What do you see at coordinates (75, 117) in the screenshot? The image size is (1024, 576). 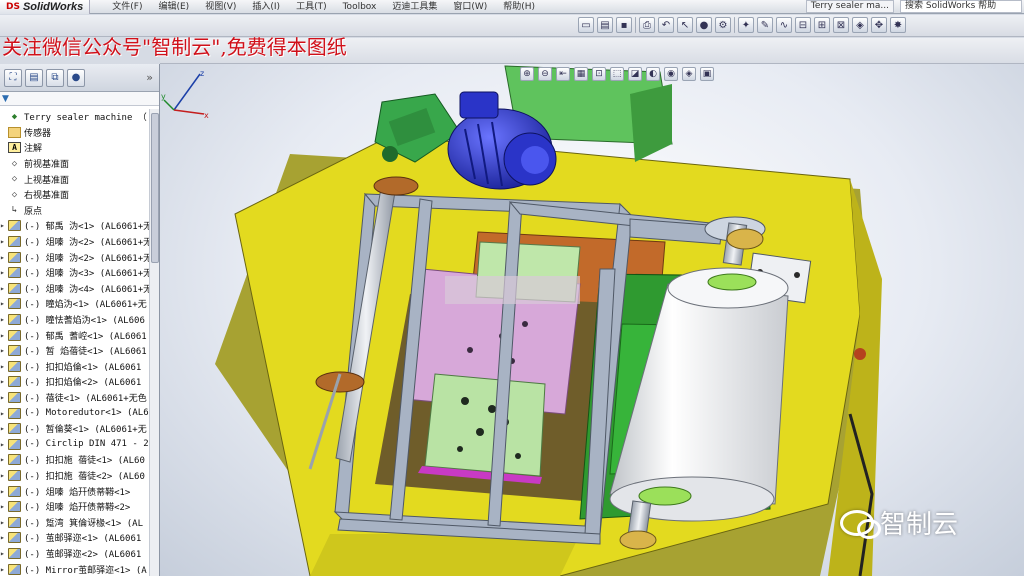 I see `tree-row: ◆ Terry sealer machine （ 默` at bounding box center [75, 117].